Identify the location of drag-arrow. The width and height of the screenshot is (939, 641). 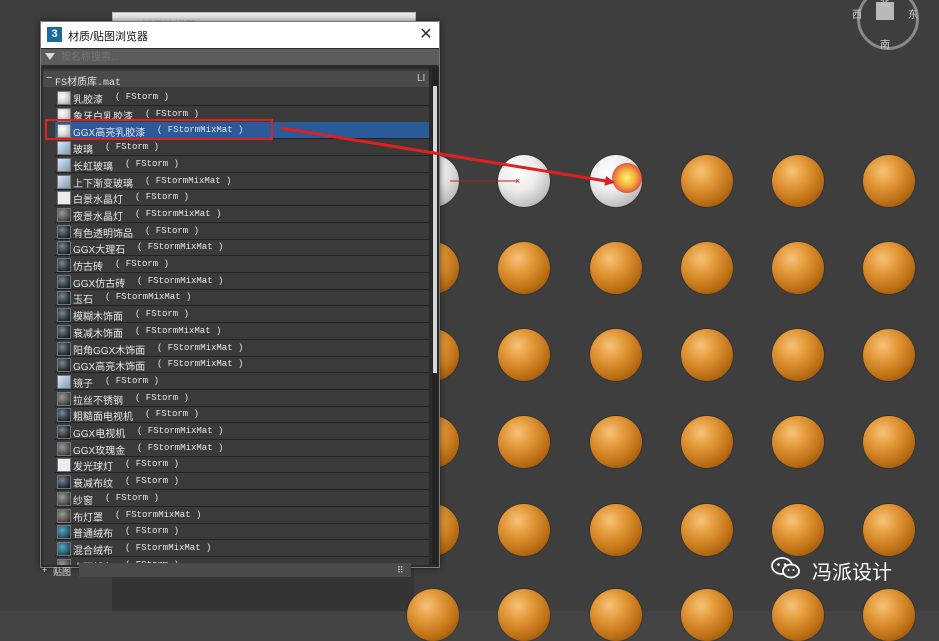
(447, 156).